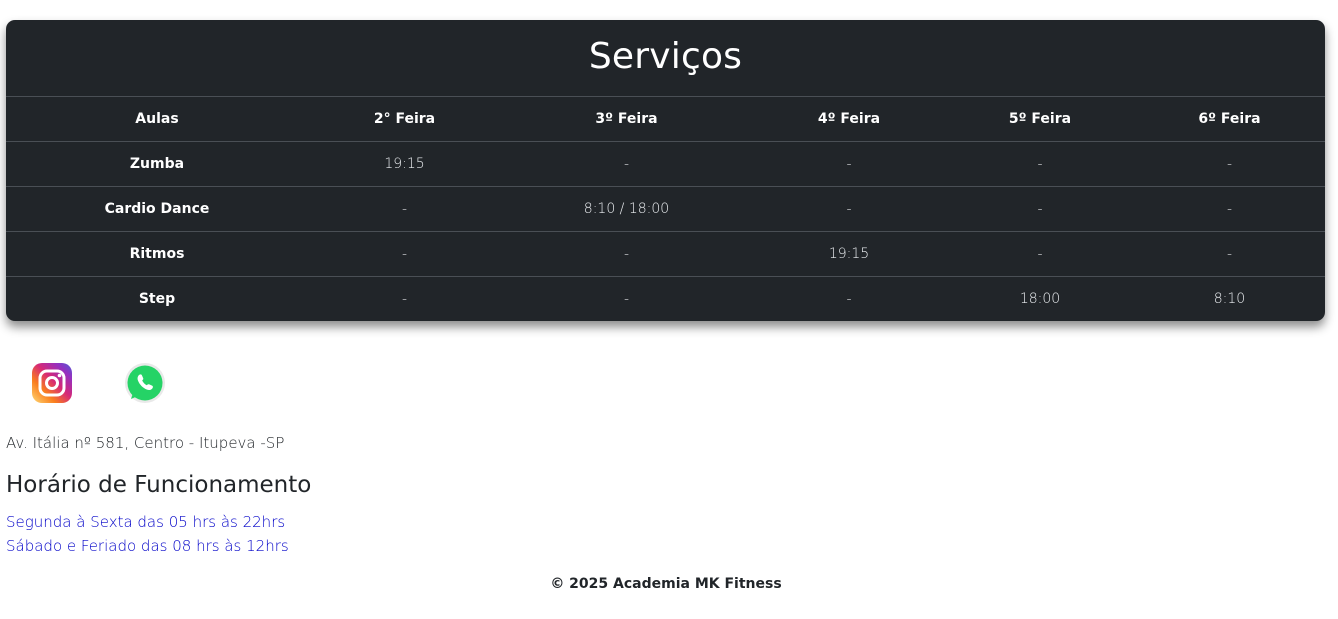  I want to click on table-row: Cardio Dance - 8:10 / 18:00 - - -, so click(665, 209).